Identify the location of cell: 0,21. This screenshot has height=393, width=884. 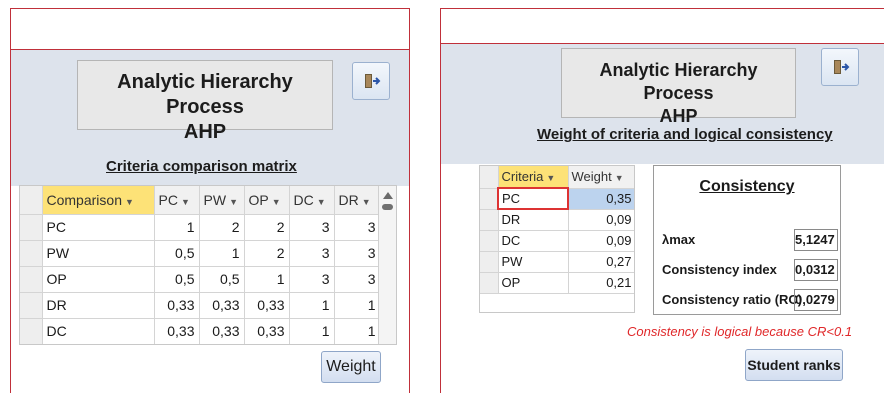
(601, 283).